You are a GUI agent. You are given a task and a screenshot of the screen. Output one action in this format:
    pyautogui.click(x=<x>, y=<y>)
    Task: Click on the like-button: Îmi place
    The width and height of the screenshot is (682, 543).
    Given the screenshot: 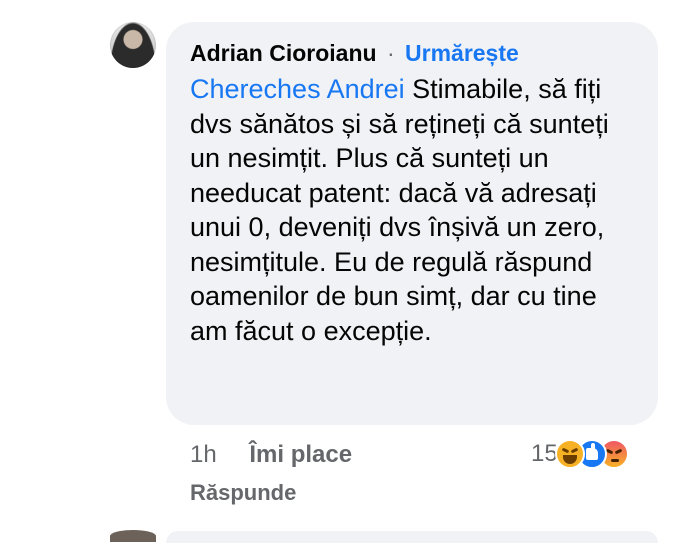 What is the action you would take?
    pyautogui.click(x=300, y=454)
    